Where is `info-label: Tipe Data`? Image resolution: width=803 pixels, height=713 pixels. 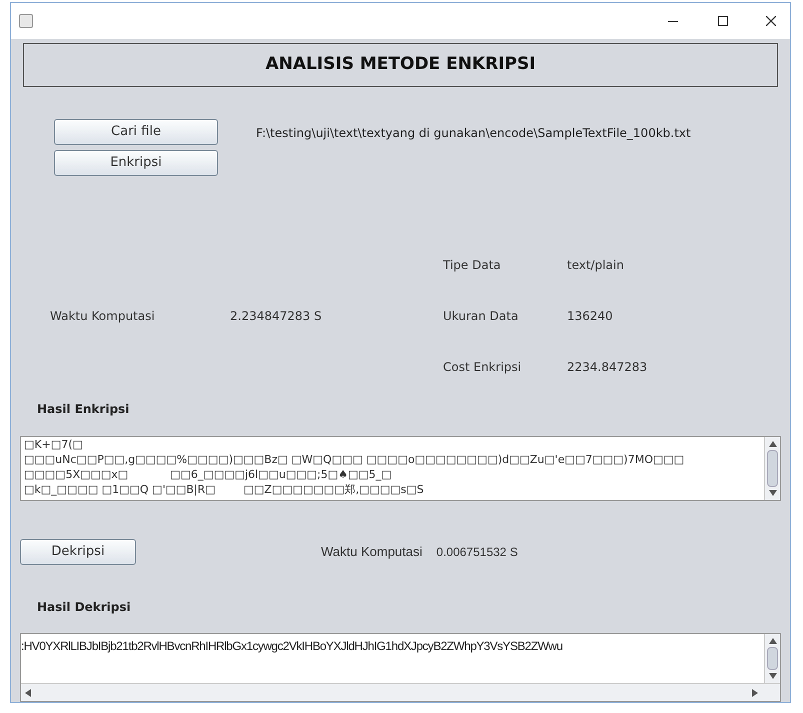
info-label: Tipe Data is located at coordinates (472, 265).